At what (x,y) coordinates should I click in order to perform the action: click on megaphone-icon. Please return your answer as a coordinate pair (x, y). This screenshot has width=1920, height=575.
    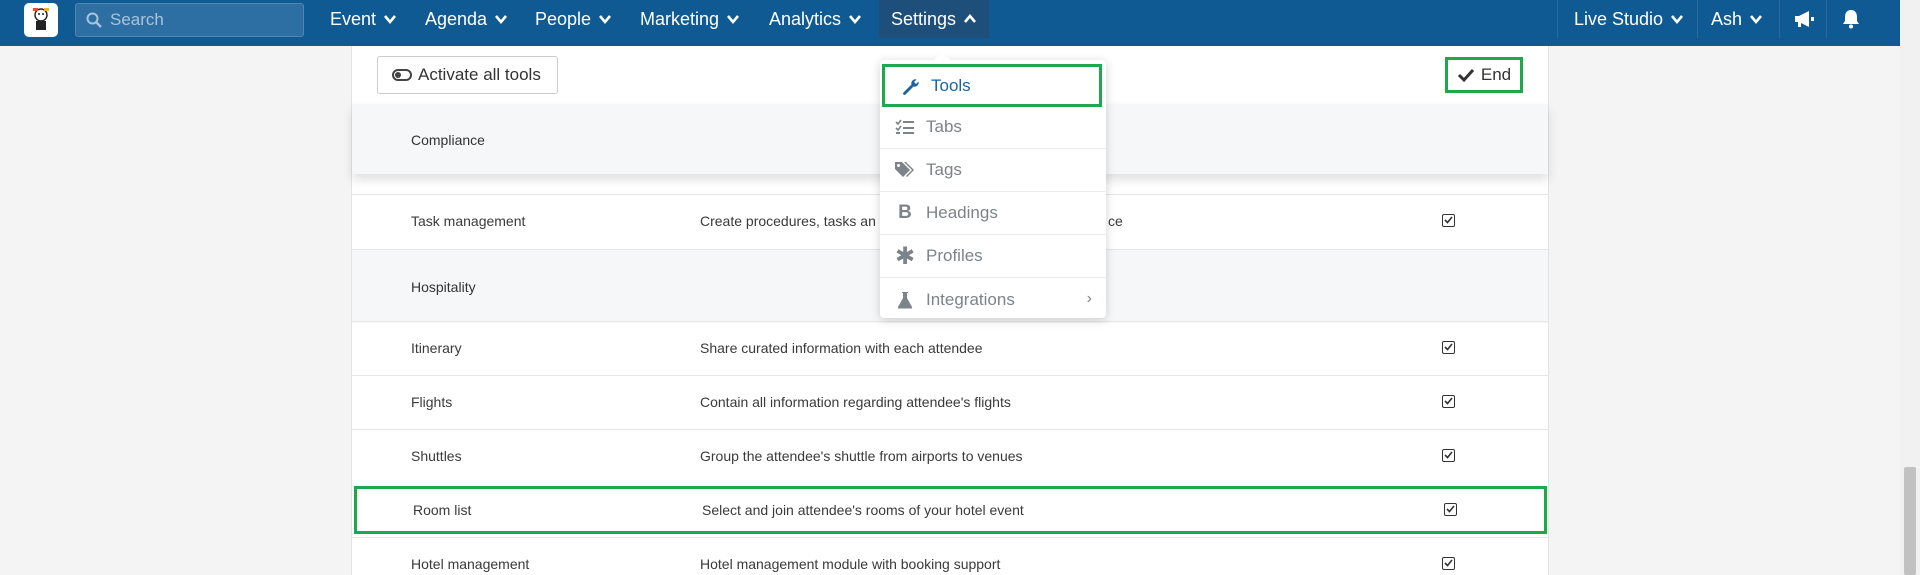
    Looking at the image, I should click on (1804, 19).